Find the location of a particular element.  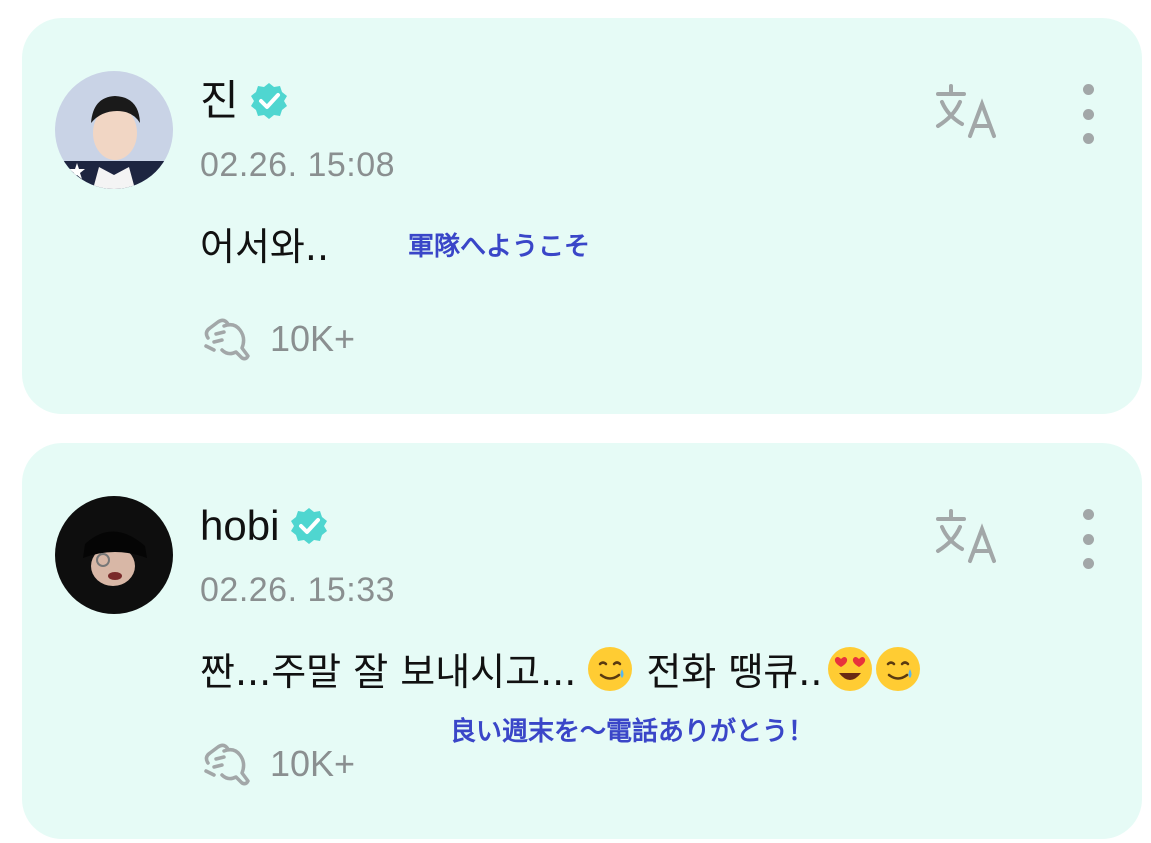

translation-annotation: 軍隊へようこそ is located at coordinates (499, 247).